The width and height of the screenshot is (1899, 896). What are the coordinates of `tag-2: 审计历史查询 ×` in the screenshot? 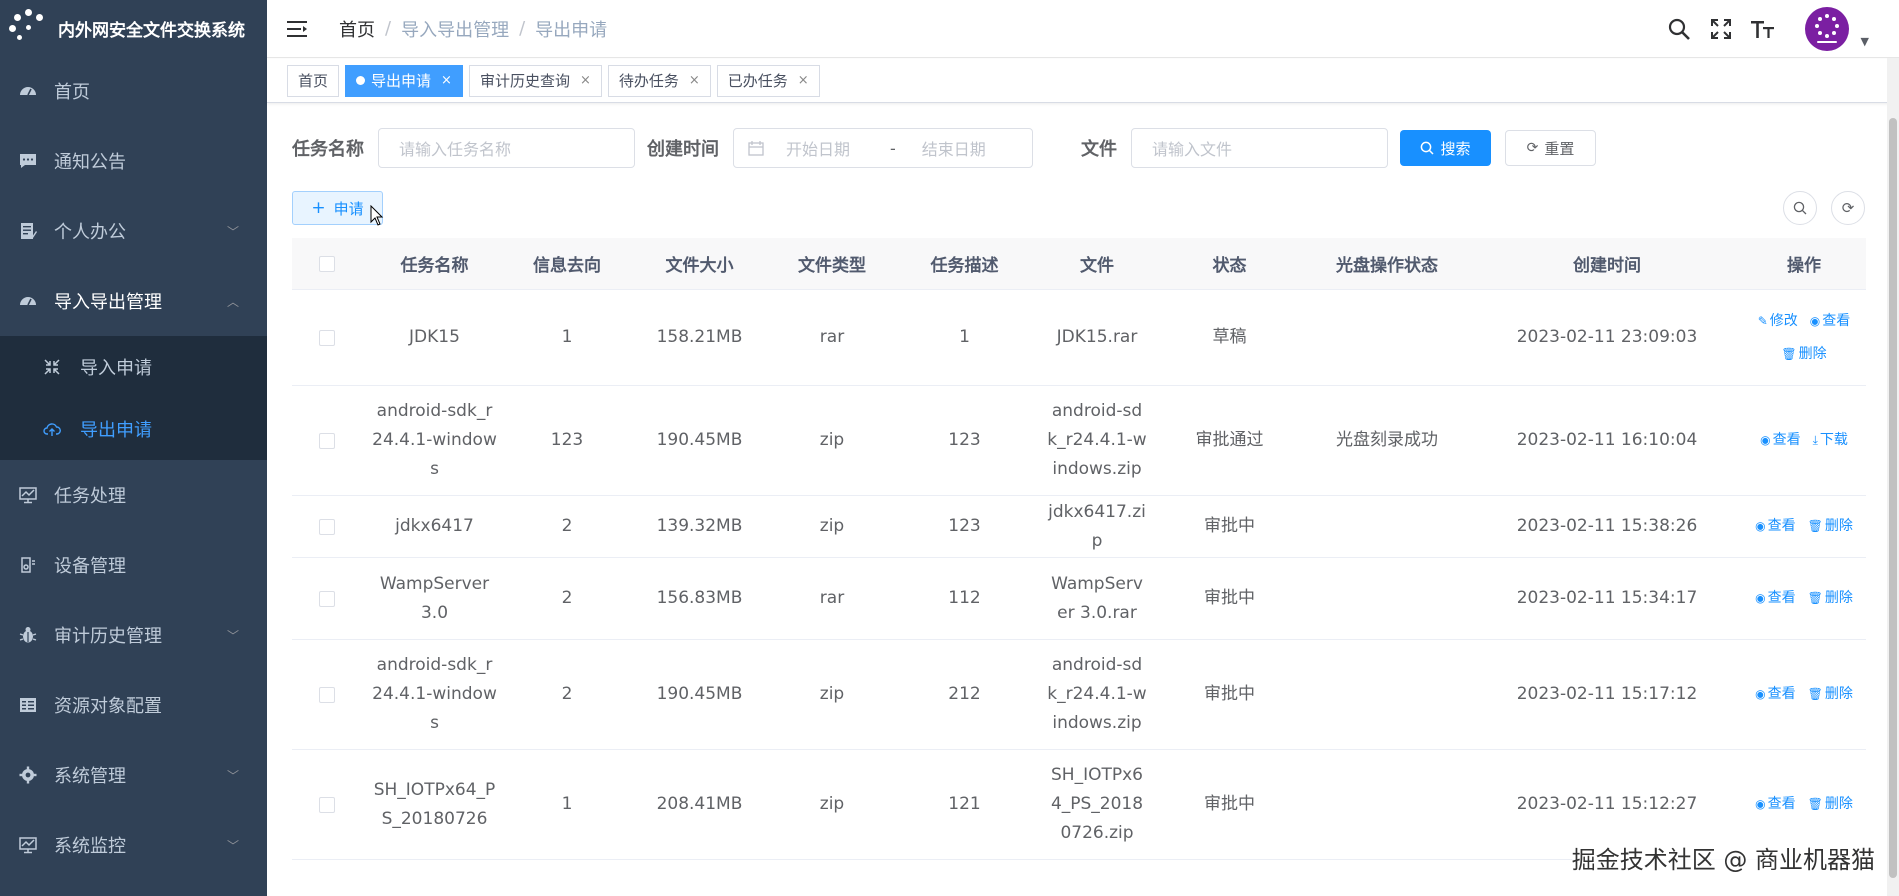 It's located at (535, 80).